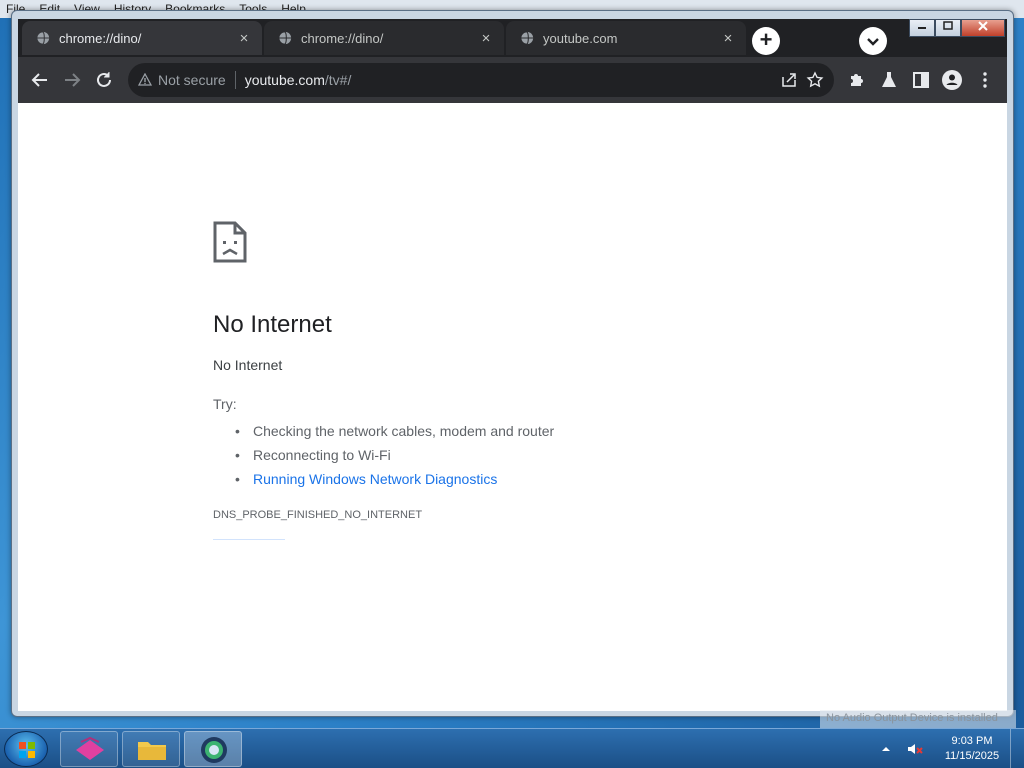  What do you see at coordinates (230, 242) in the screenshot?
I see `sad-page-icon` at bounding box center [230, 242].